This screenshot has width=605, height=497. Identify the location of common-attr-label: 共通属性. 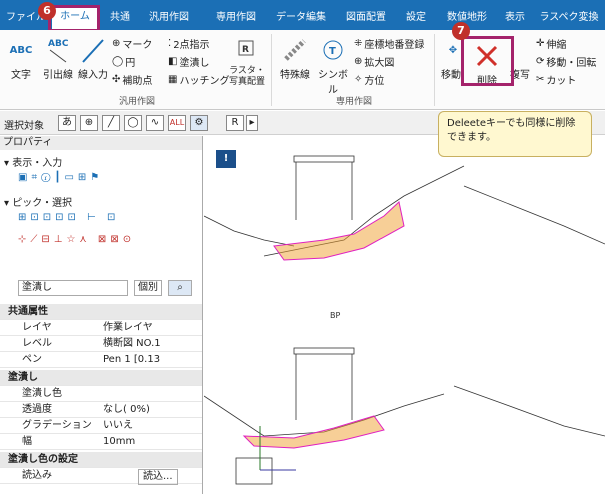
(28, 311).